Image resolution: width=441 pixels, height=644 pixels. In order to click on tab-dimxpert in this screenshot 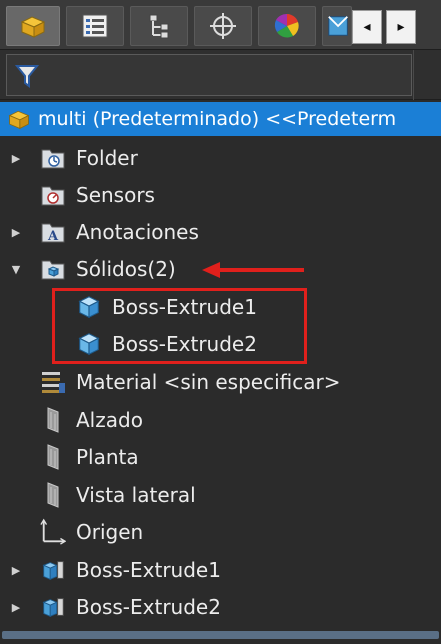, I will do `click(223, 26)`.